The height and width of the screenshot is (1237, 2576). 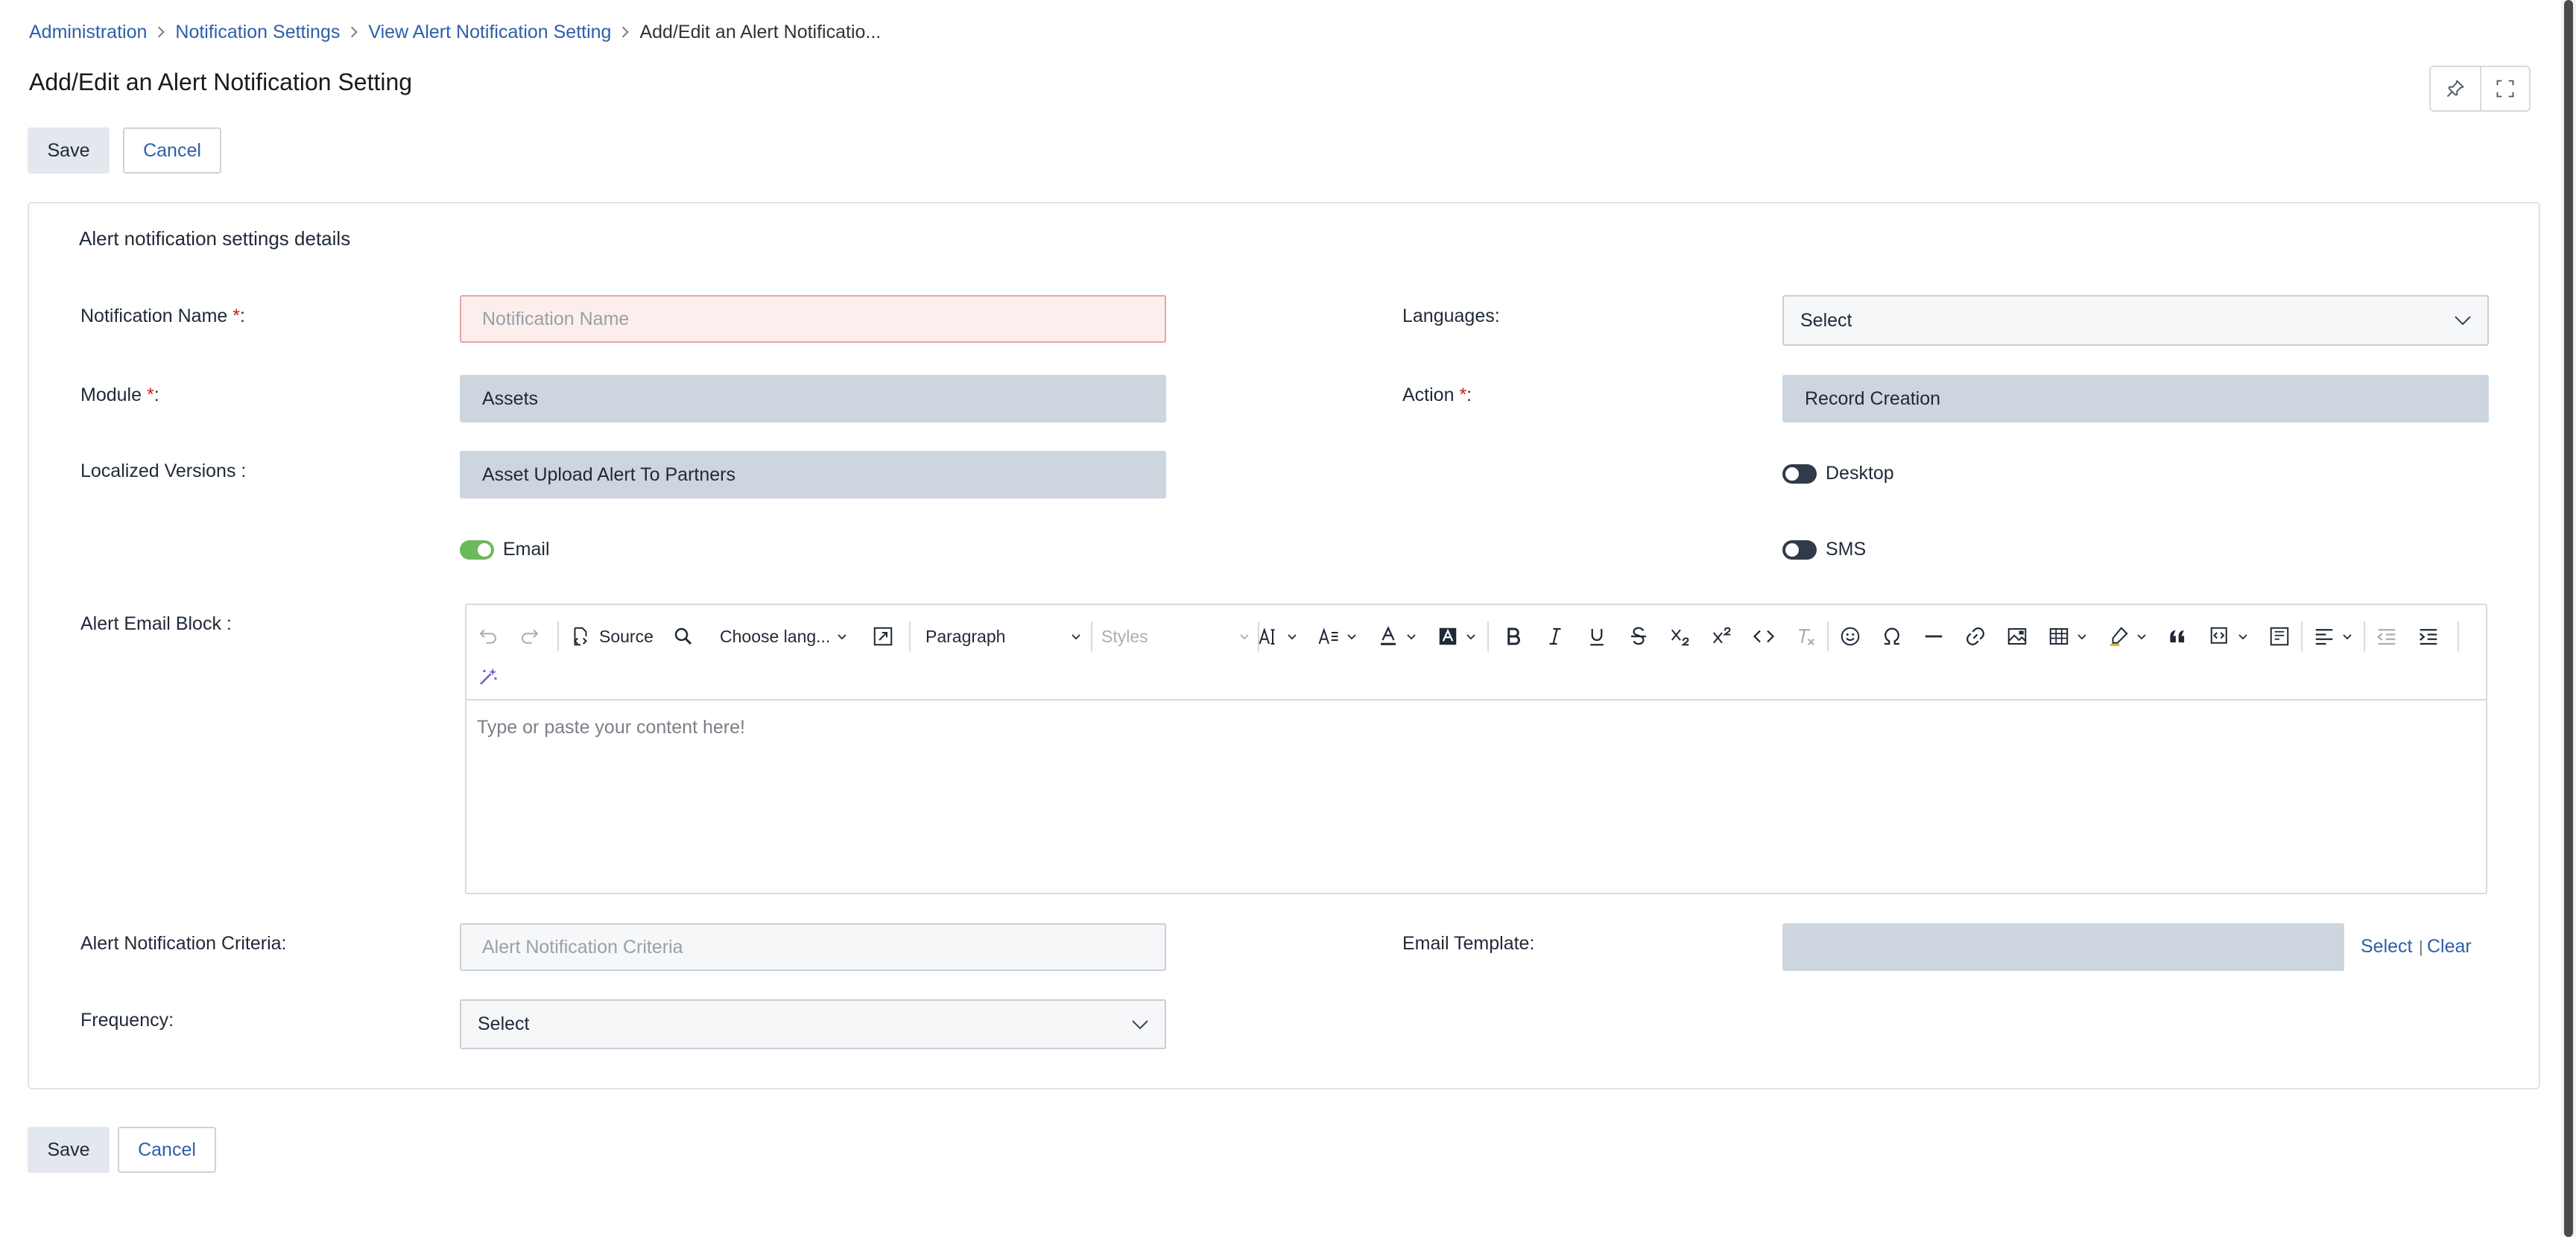 I want to click on subscript-button, so click(x=1680, y=636).